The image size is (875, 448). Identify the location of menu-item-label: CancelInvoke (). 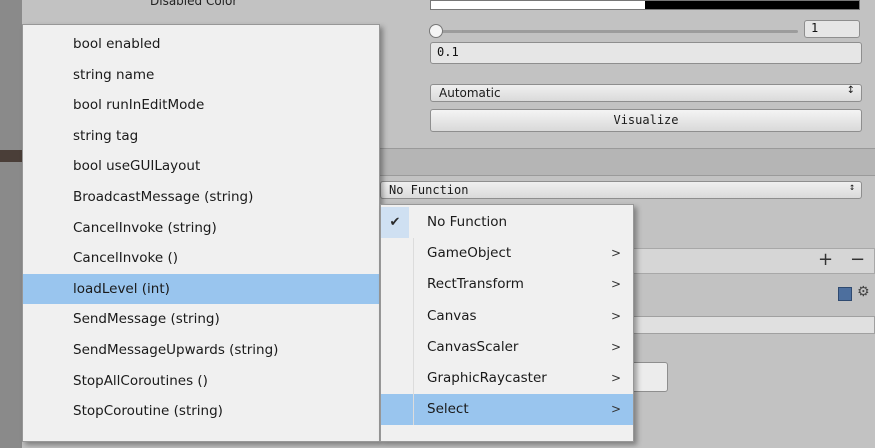
(125, 258).